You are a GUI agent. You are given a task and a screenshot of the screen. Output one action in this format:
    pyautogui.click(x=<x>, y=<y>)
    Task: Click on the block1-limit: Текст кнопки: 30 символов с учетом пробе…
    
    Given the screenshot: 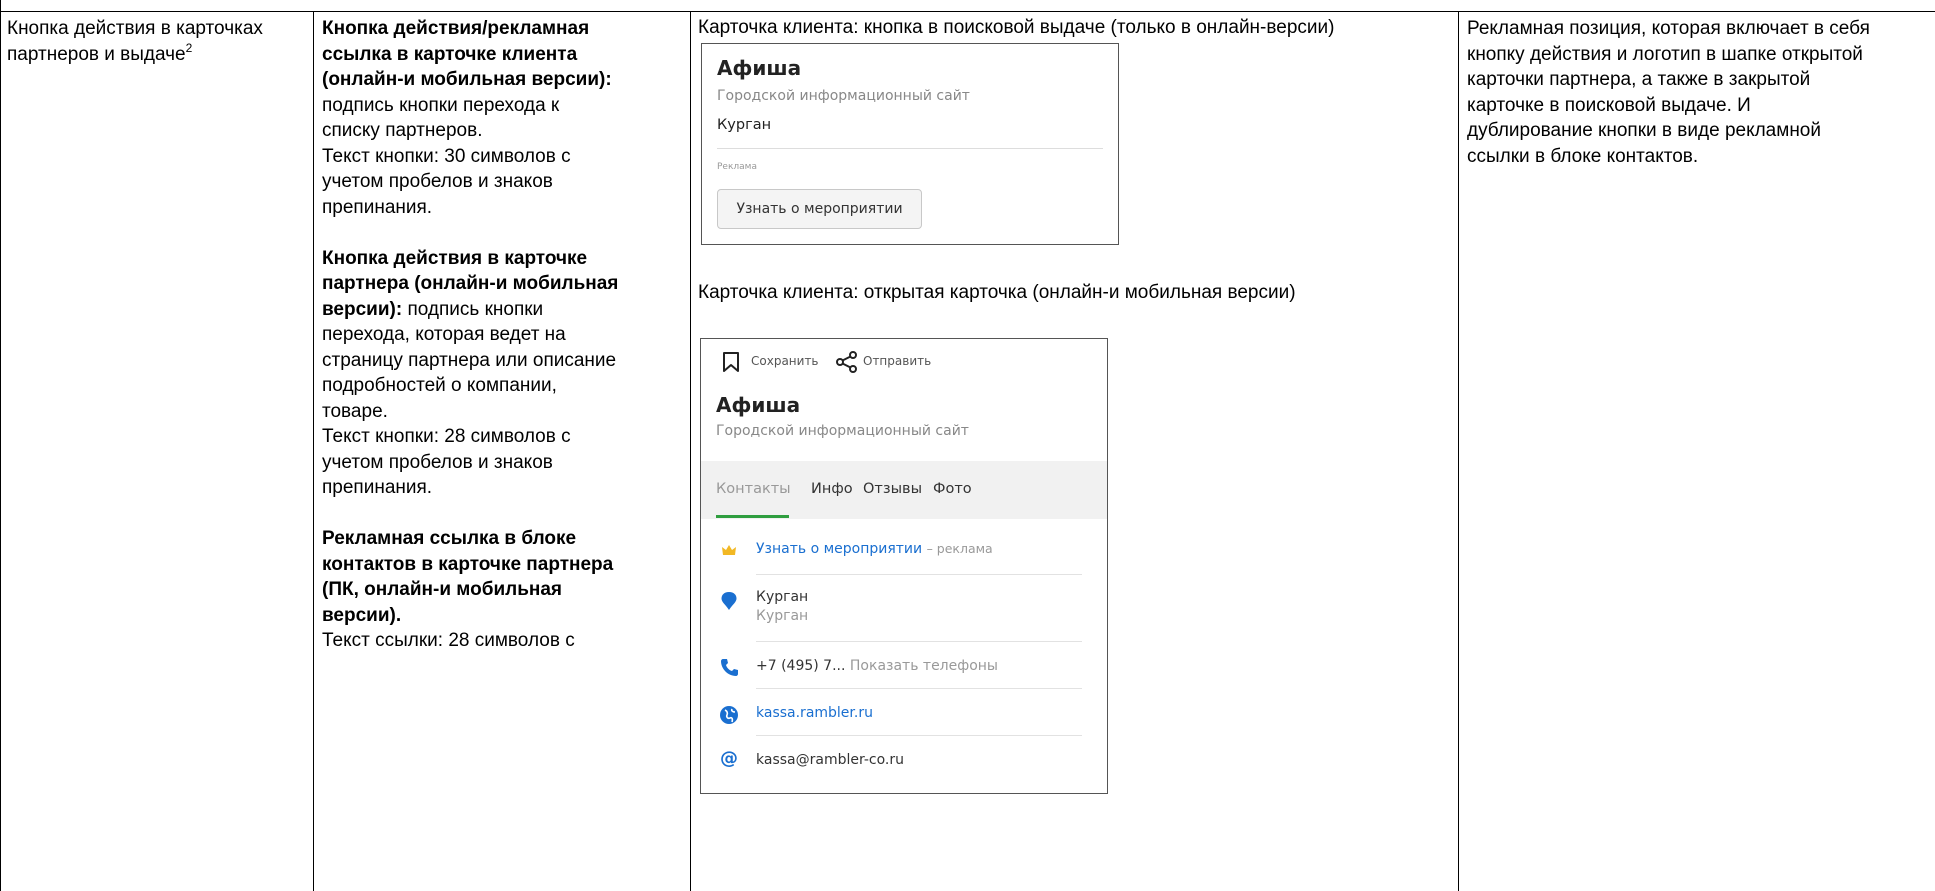 What is the action you would take?
    pyautogui.click(x=446, y=181)
    